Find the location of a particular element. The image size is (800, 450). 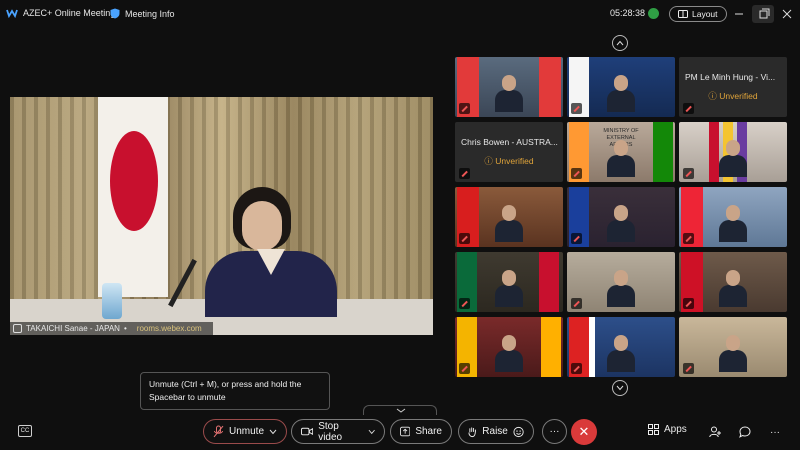

main-participant-name: TAKAICHI Sanae - JAPAN is located at coordinates (73, 328).